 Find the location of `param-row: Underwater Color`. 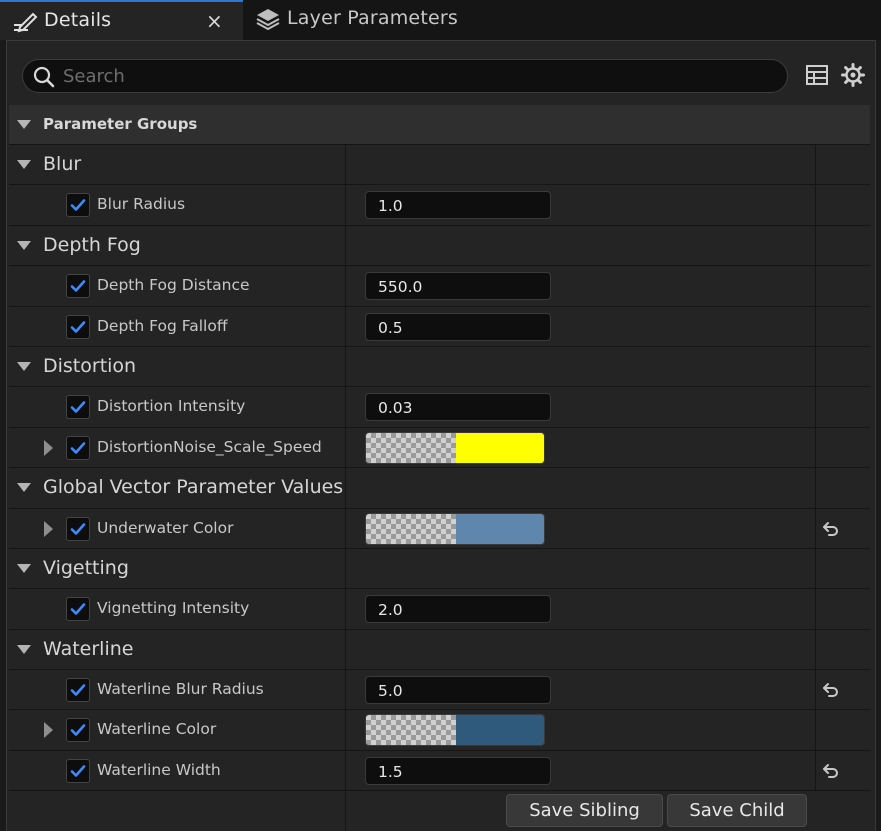

param-row: Underwater Color is located at coordinates (439, 528).